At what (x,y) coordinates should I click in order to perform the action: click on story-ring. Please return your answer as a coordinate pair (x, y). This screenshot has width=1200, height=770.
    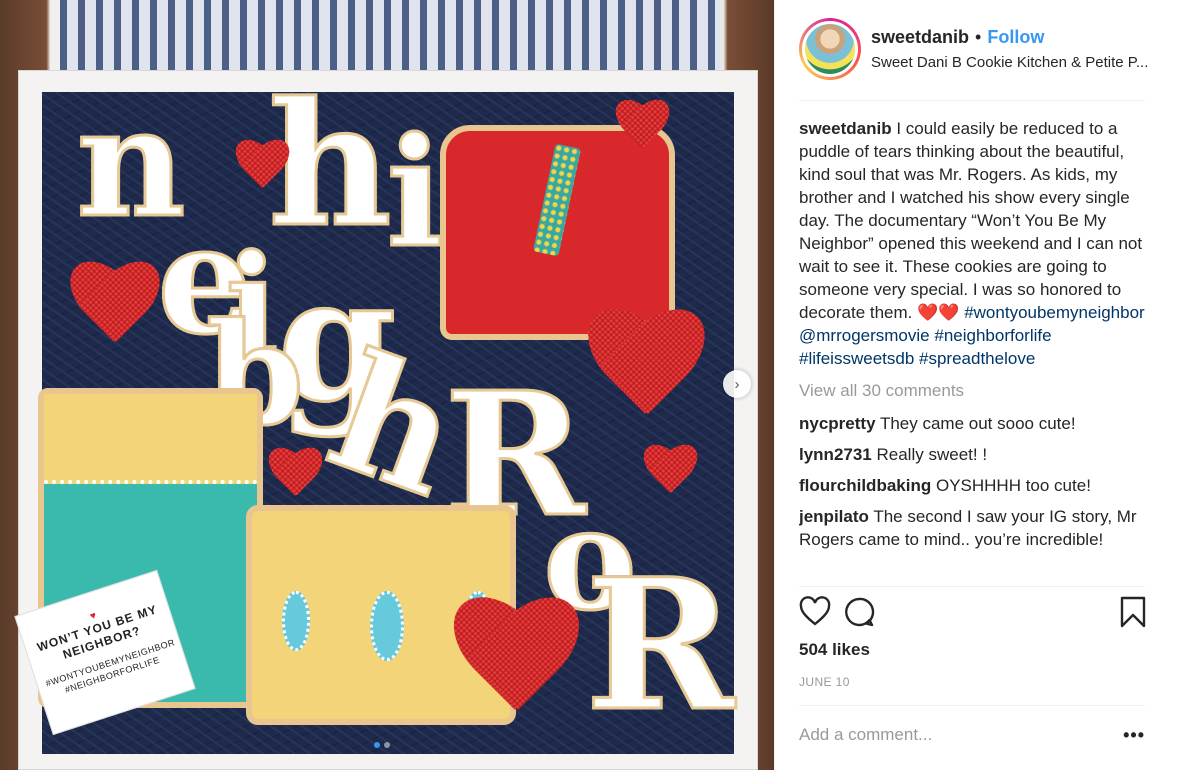
    Looking at the image, I should click on (830, 49).